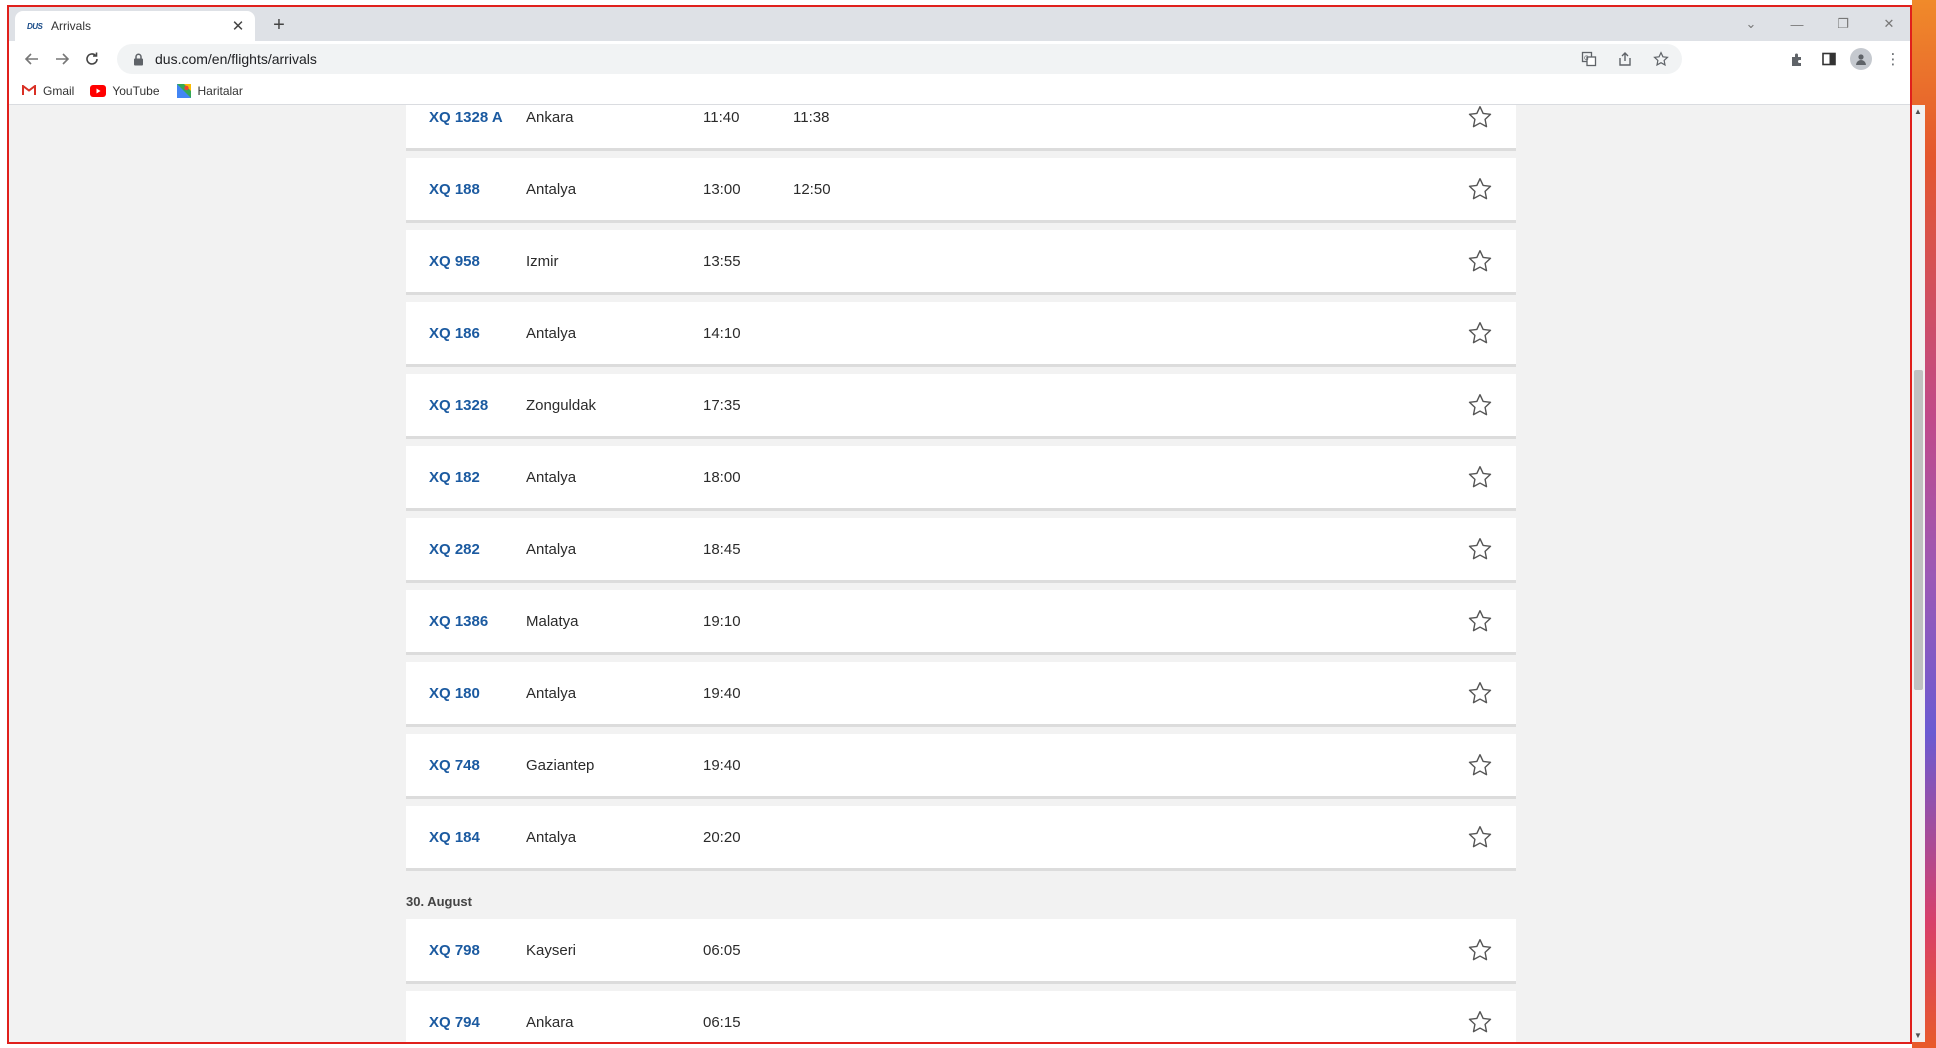  I want to click on scrollbar: ▲ ▼, so click(1918, 573).